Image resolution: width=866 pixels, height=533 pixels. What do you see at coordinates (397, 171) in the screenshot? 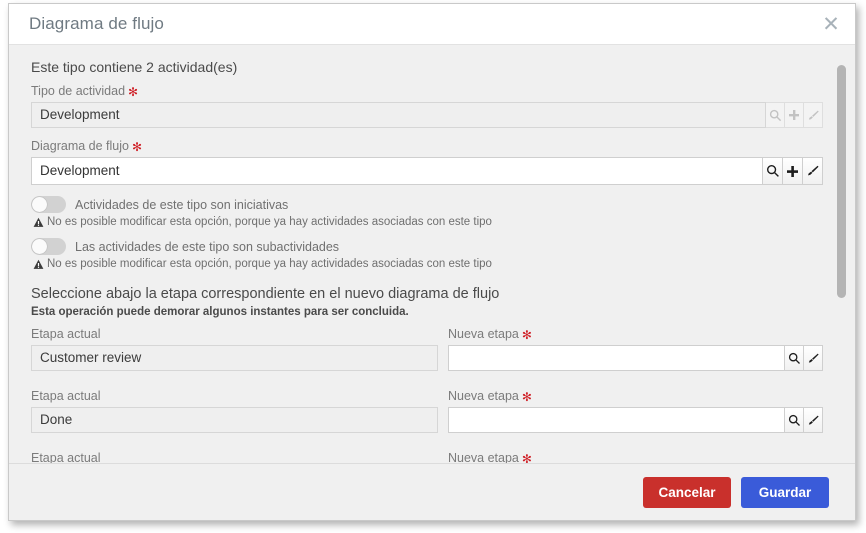
I see `flow-diagram-input` at bounding box center [397, 171].